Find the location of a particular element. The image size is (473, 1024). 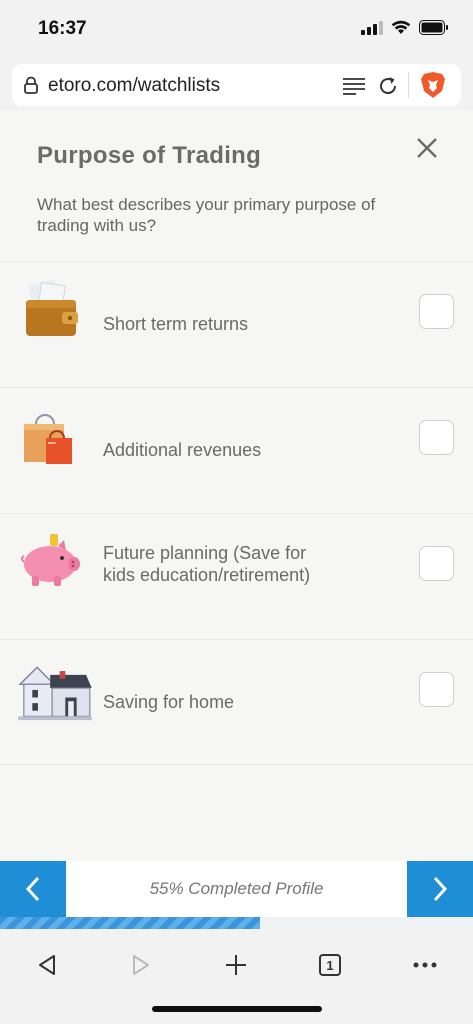

plus-icon is located at coordinates (236, 965).